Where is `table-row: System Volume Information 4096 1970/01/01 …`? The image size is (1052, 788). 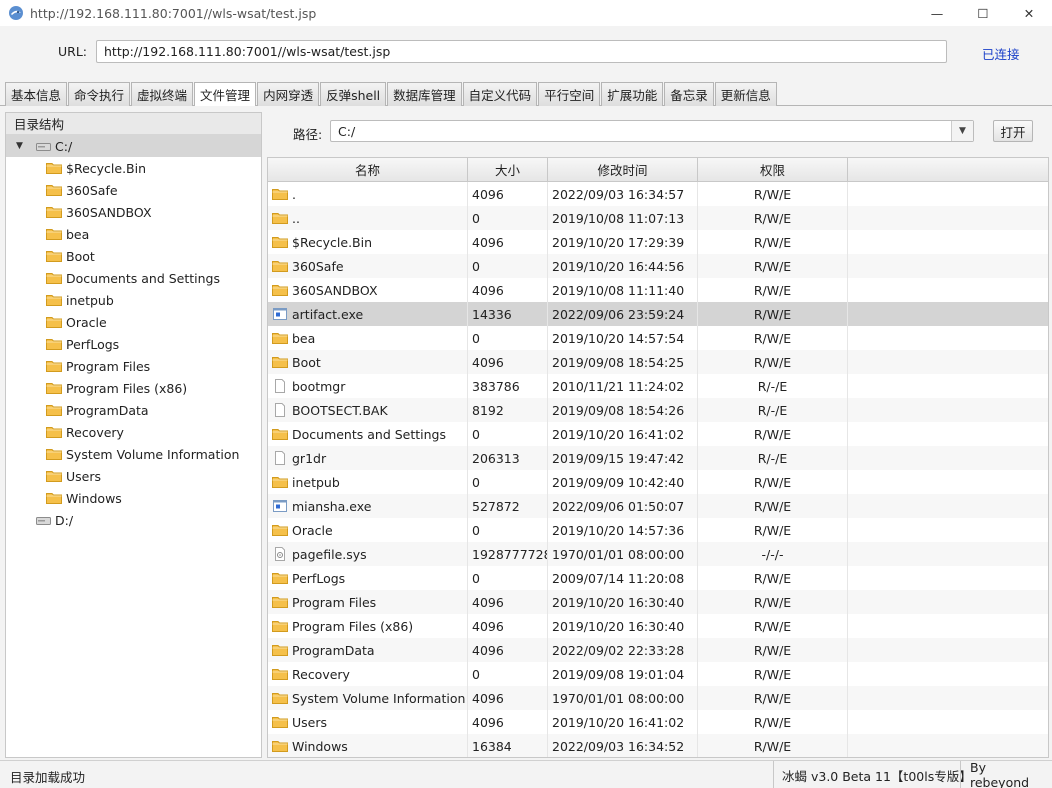 table-row: System Volume Information 4096 1970/01/01 … is located at coordinates (658, 698).